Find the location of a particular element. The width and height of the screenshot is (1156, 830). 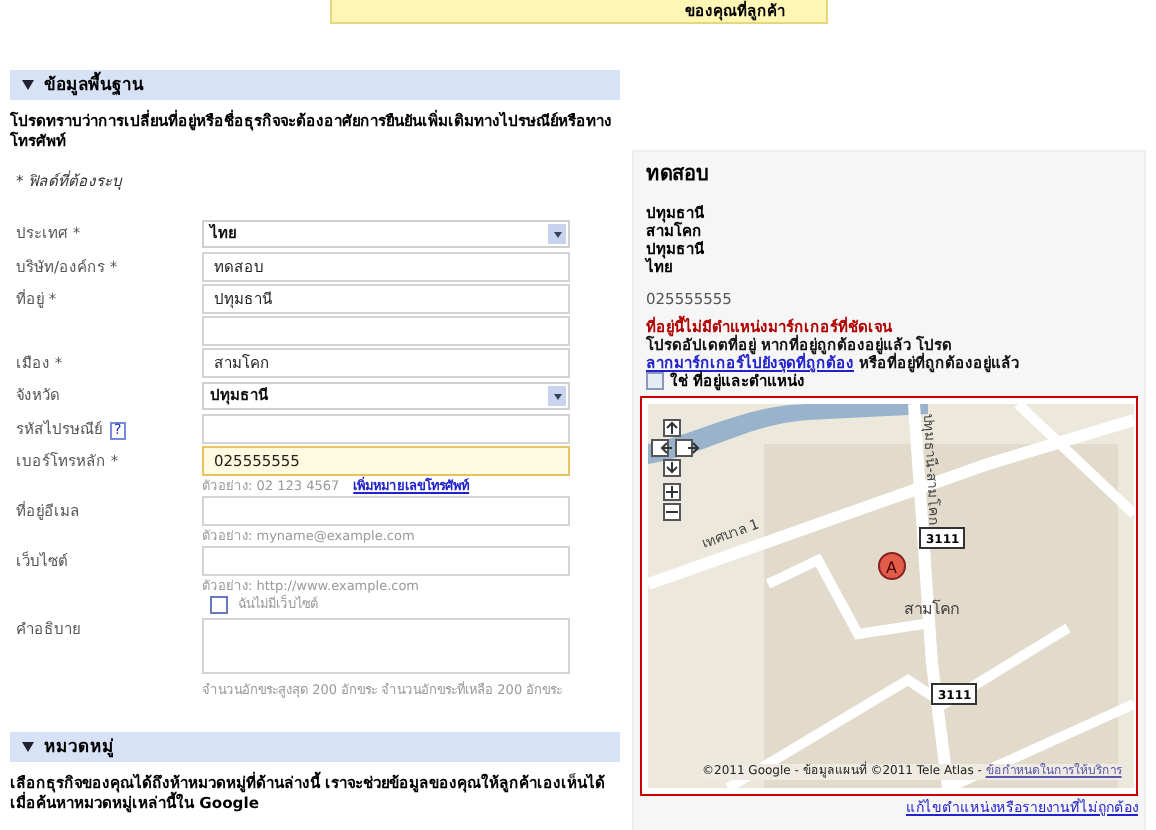

section-header: ข้อมูลพื้นฐาน is located at coordinates (315, 85).